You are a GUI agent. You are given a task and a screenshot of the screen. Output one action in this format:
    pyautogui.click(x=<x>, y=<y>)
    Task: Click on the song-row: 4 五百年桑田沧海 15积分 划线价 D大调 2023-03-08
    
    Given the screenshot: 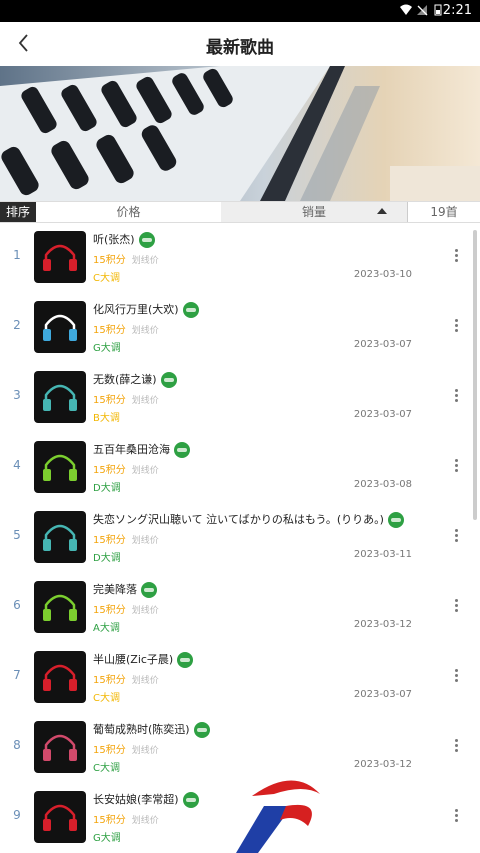 What is the action you would take?
    pyautogui.click(x=240, y=467)
    